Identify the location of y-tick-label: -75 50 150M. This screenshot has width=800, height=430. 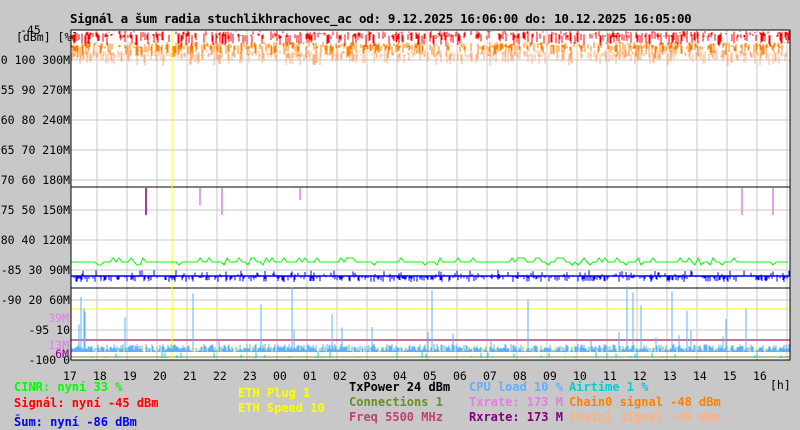
(35, 210).